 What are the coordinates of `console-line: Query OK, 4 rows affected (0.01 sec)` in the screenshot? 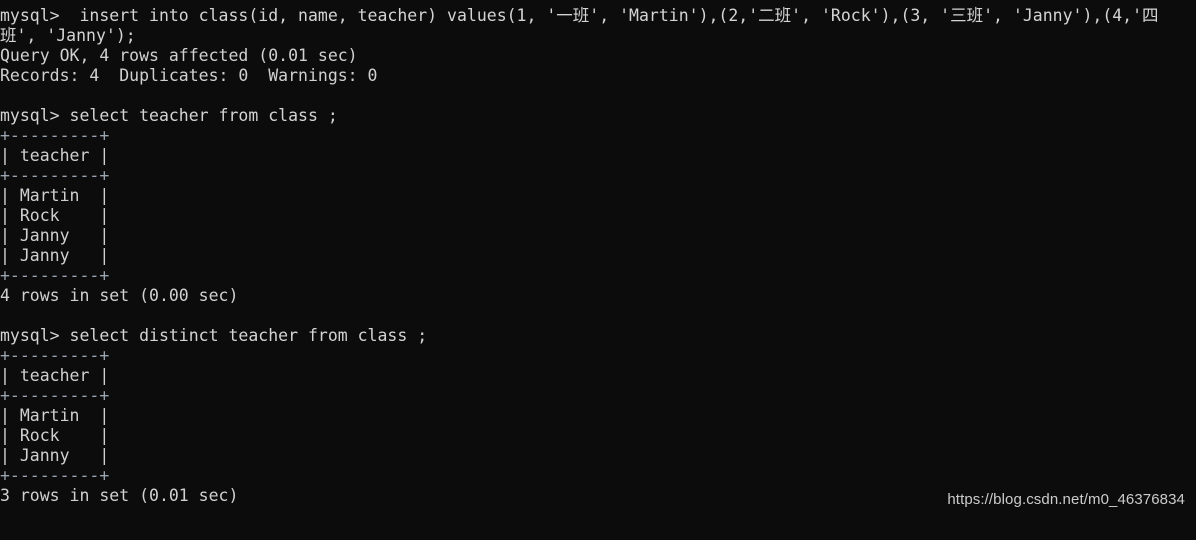 It's located at (179, 55).